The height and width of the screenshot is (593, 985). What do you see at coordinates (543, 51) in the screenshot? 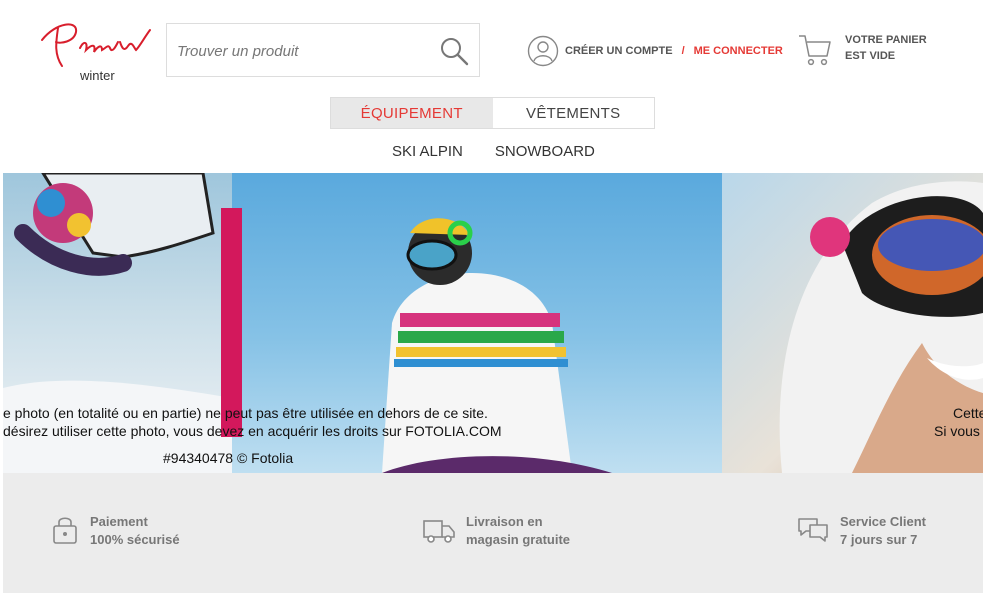
I see `user-icon` at bounding box center [543, 51].